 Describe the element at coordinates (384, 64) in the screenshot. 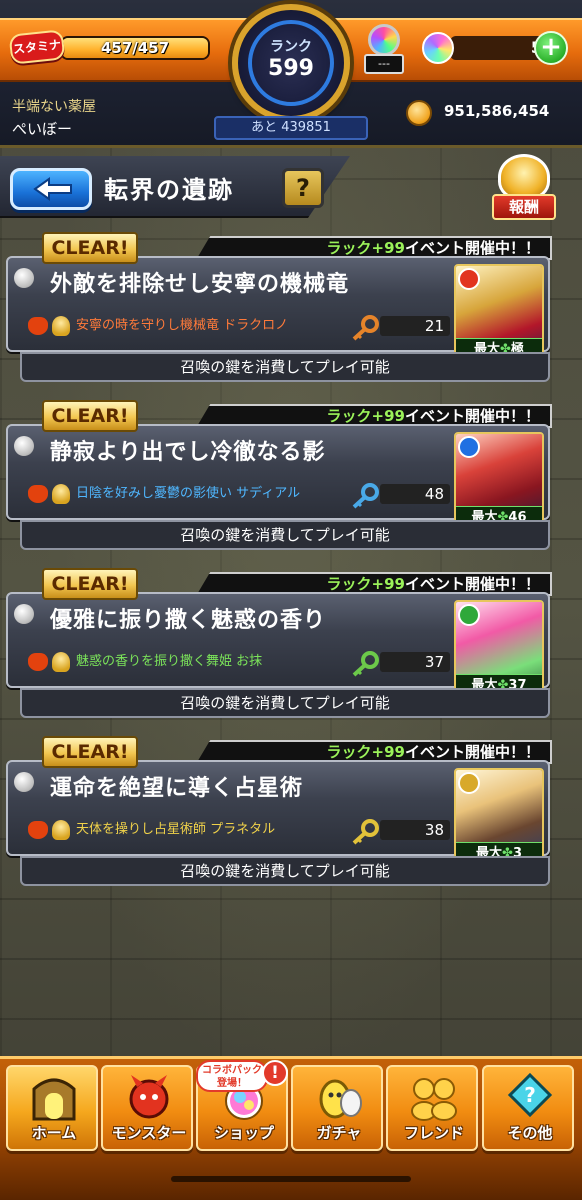

I see `item-count: ---` at that location.